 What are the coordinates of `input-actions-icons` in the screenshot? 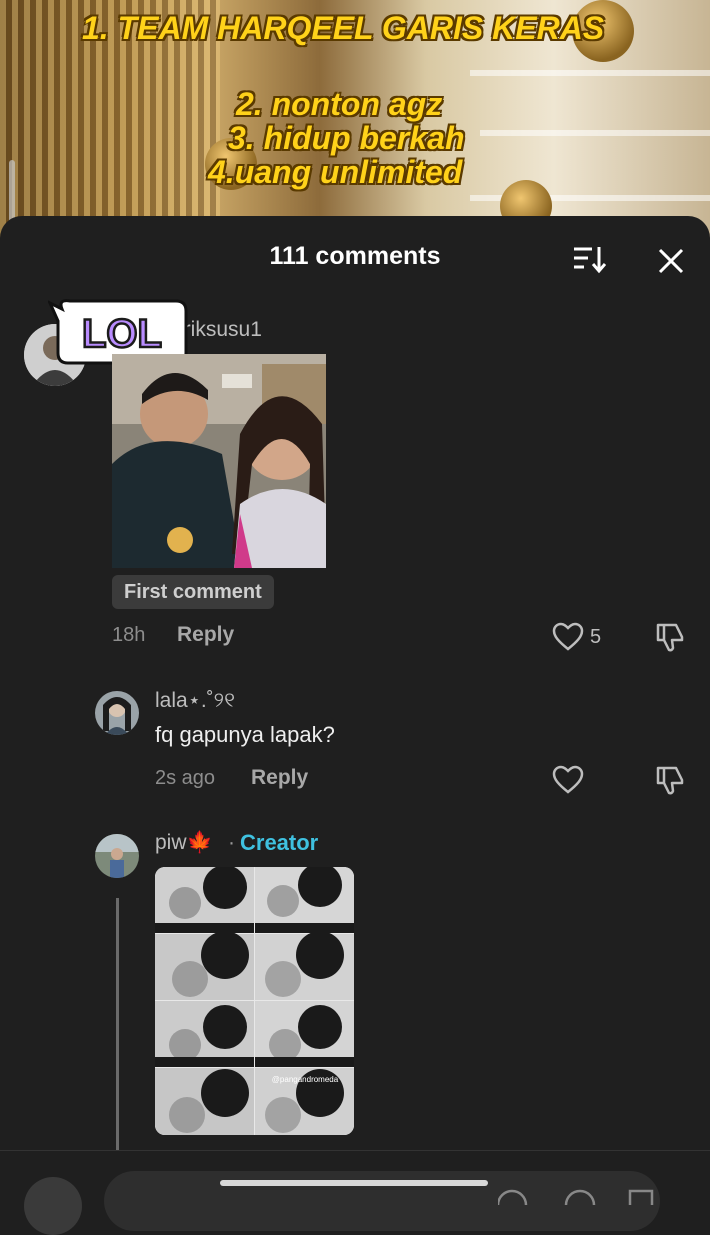 It's located at (576, 1197).